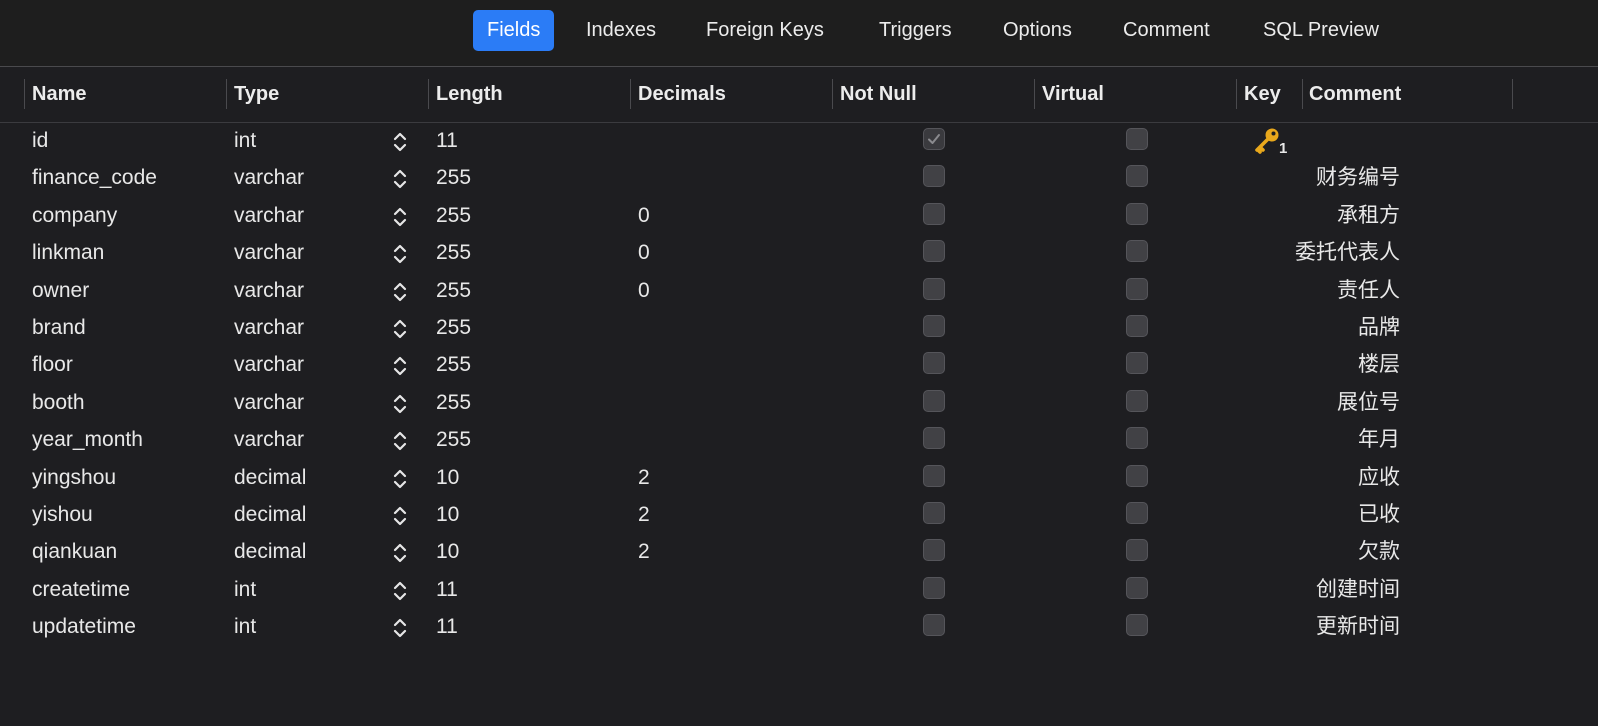  What do you see at coordinates (682, 94) in the screenshot?
I see `column-header-decimals: Decimals` at bounding box center [682, 94].